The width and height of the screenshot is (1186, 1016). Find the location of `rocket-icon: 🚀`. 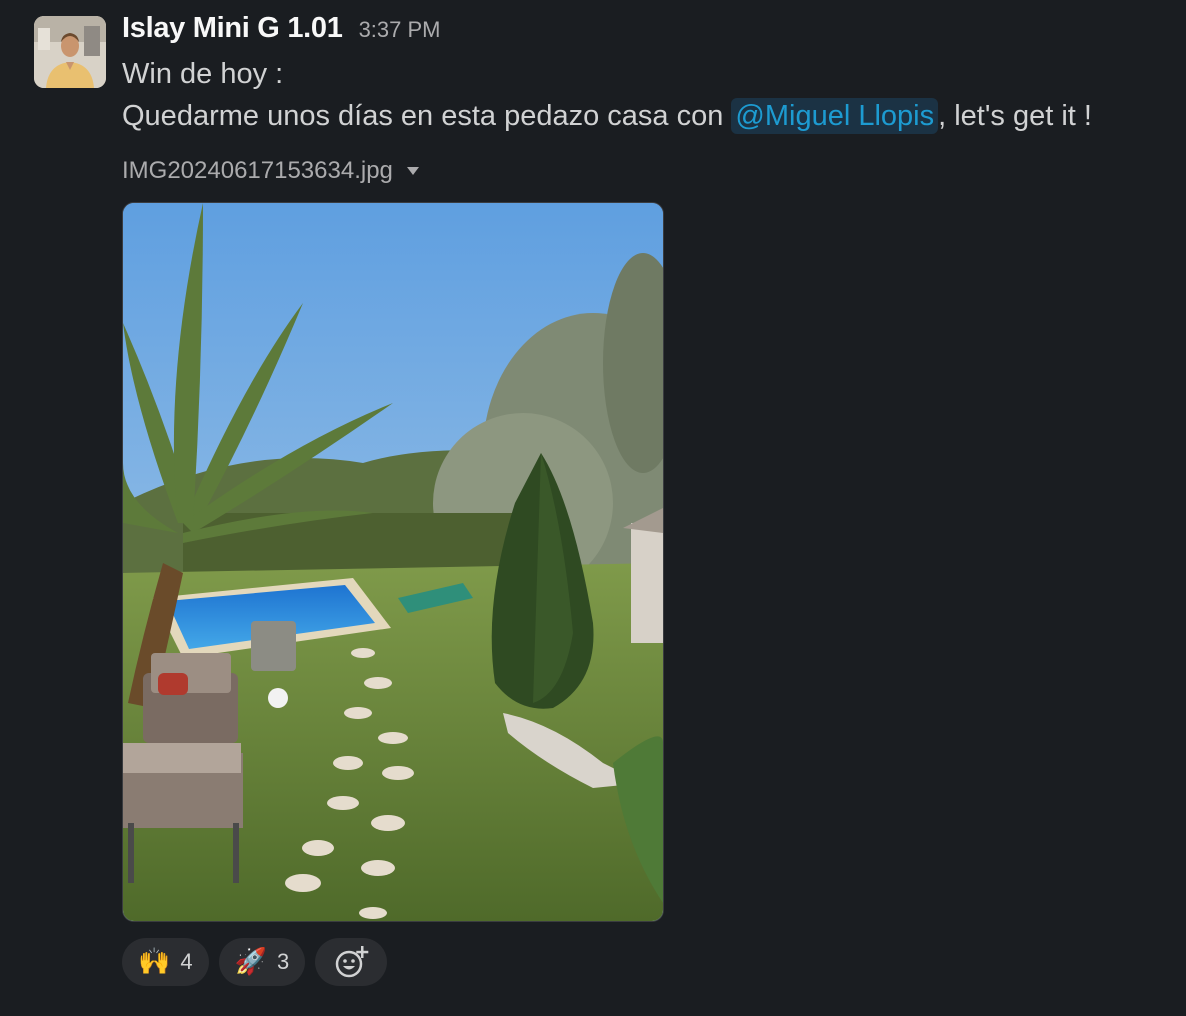

rocket-icon: 🚀 is located at coordinates (250, 962).